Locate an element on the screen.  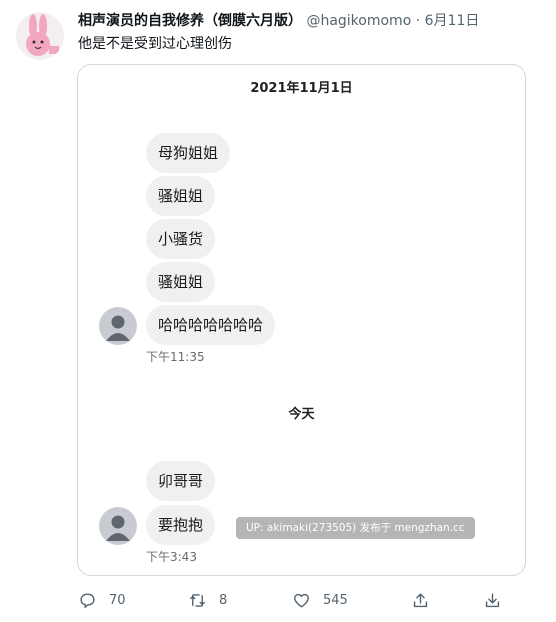
user-handle: @hagikomomo is located at coordinates (358, 21).